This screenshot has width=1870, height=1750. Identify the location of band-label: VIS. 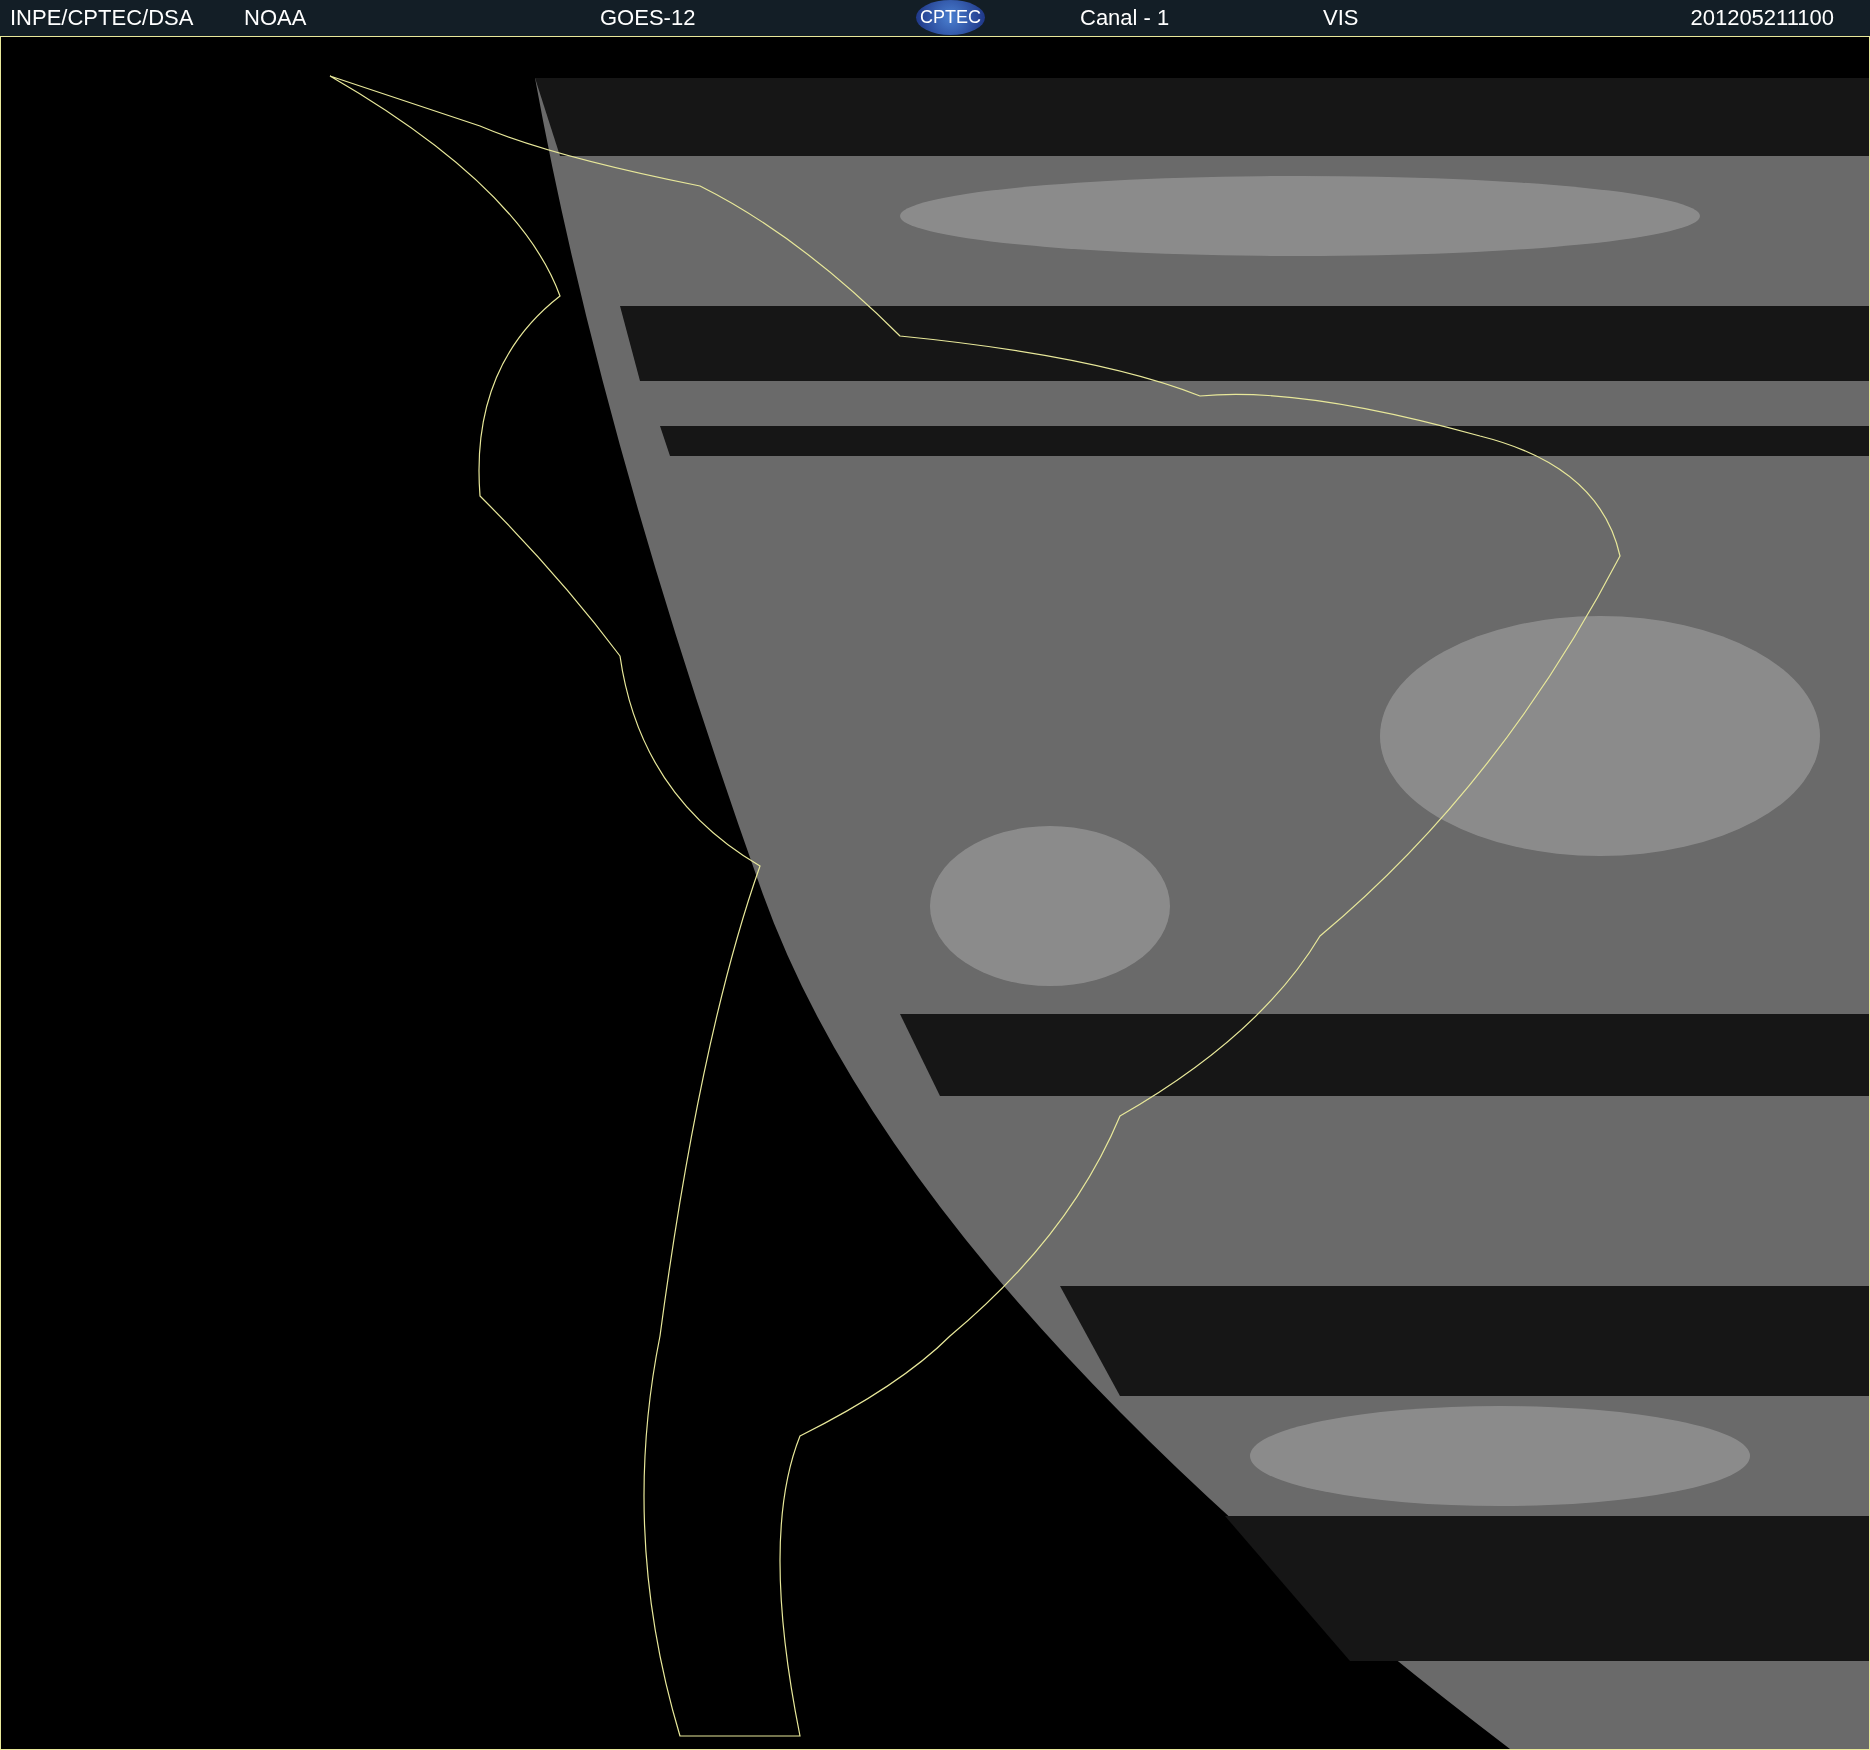
(1341, 18).